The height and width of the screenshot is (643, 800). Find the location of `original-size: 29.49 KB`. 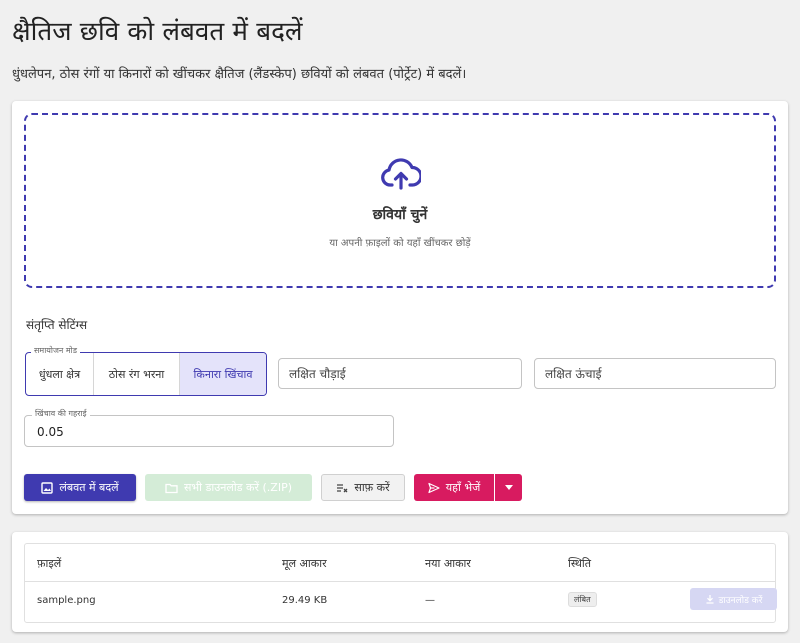

original-size: 29.49 KB is located at coordinates (305, 600).